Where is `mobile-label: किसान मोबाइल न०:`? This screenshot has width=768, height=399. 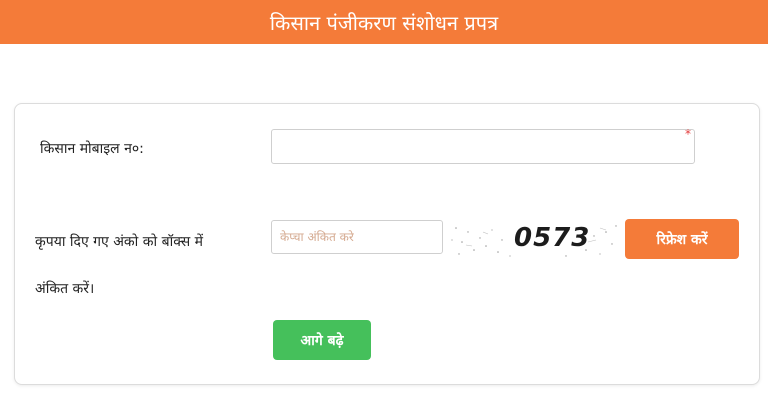
mobile-label: किसान मोबाइल न०: is located at coordinates (92, 149).